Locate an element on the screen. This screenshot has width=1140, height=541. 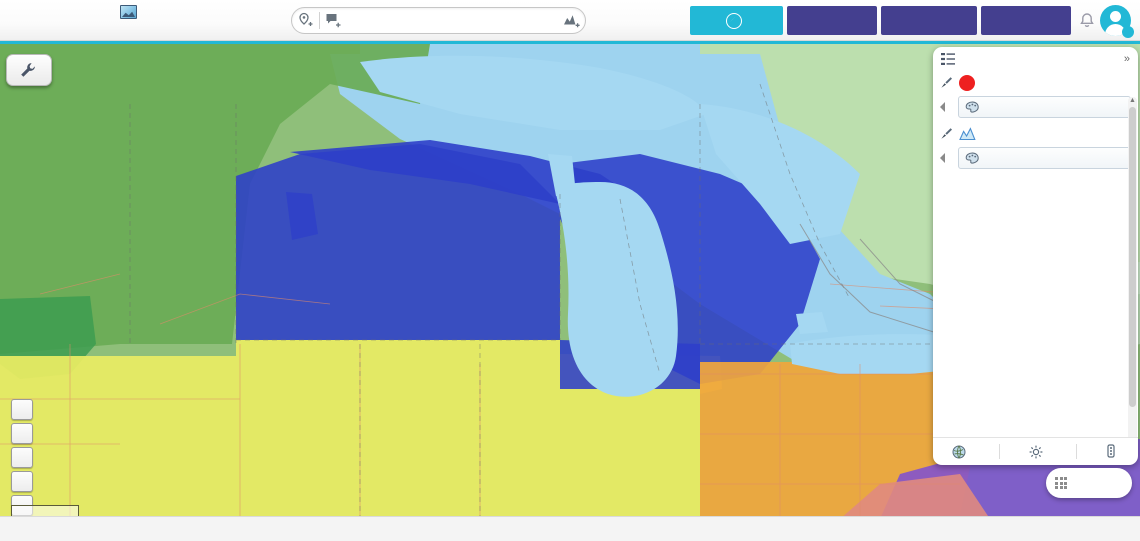
avatar-caret-icon is located at coordinates (1128, 32).